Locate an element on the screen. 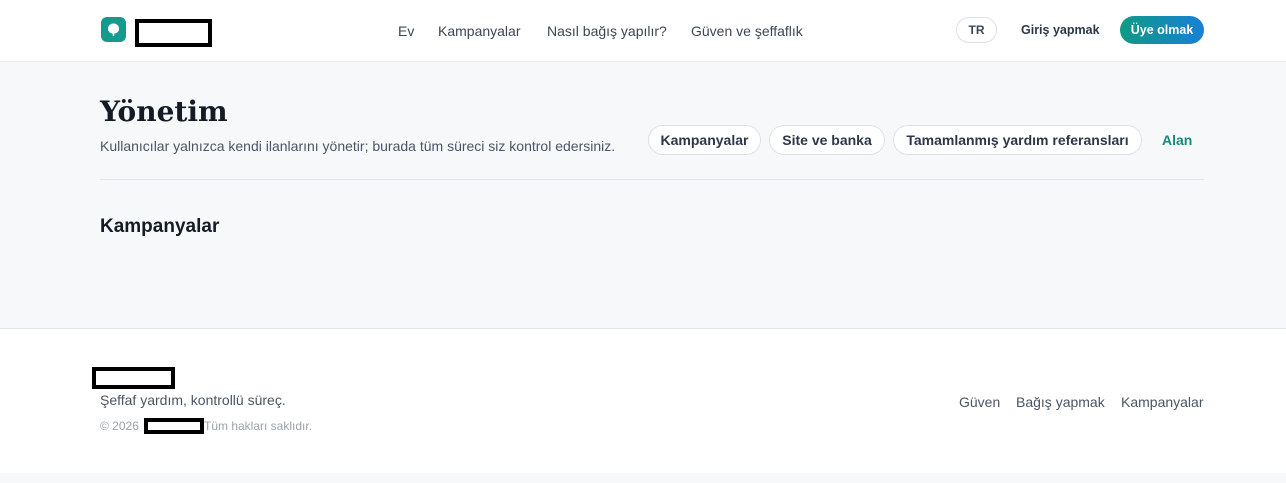  redacted-brand-name is located at coordinates (173, 33).